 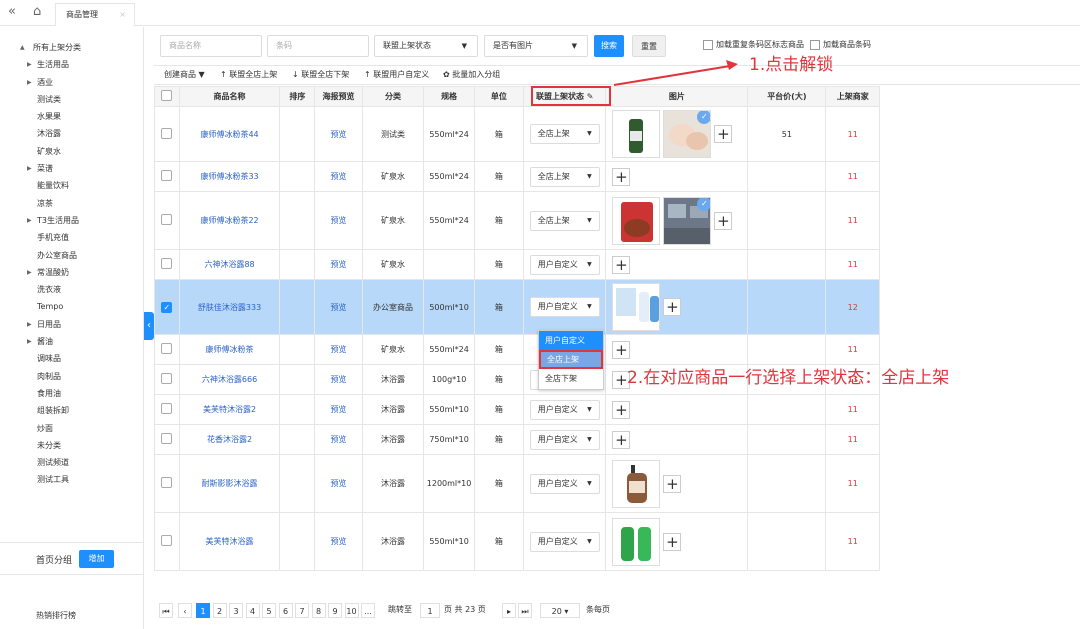 What do you see at coordinates (166, 610) in the screenshot?
I see `first-page-icon: ⏮` at bounding box center [166, 610].